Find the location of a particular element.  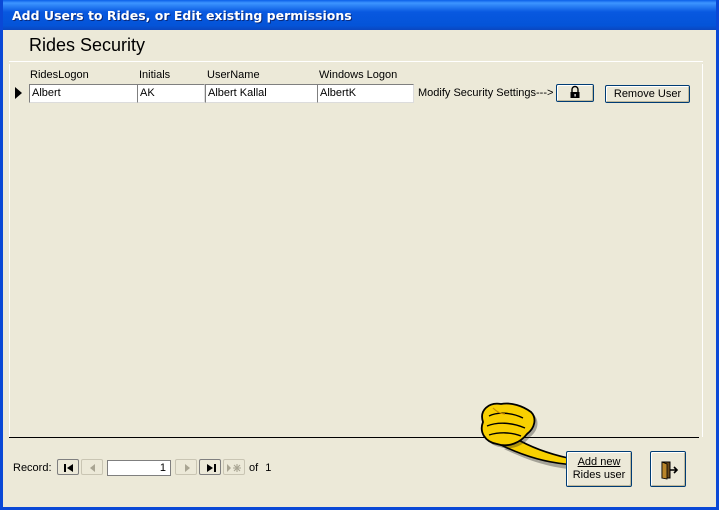

current-record-input: 1 is located at coordinates (139, 468).